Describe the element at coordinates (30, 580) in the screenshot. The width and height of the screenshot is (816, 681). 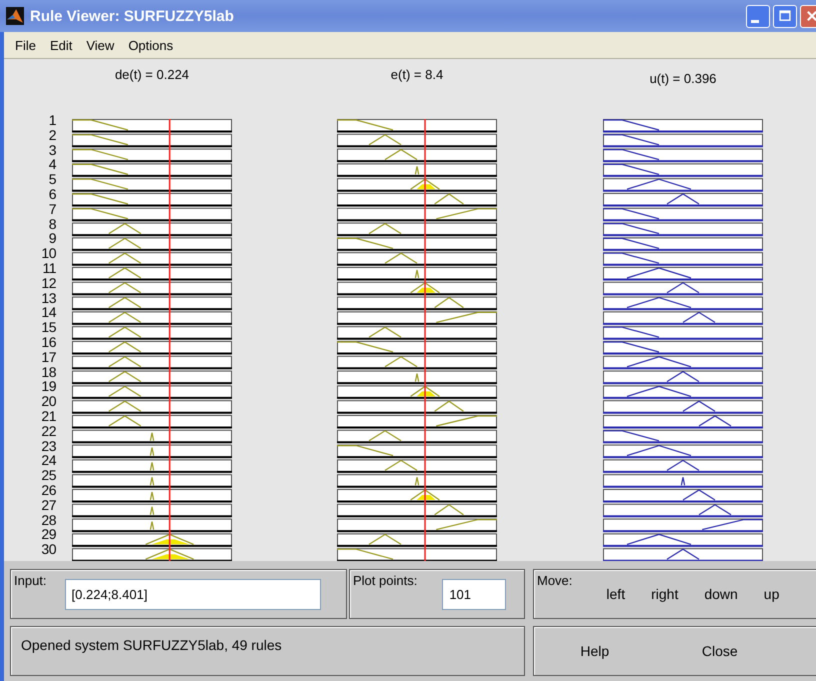
I see `input-label: Input:` at that location.